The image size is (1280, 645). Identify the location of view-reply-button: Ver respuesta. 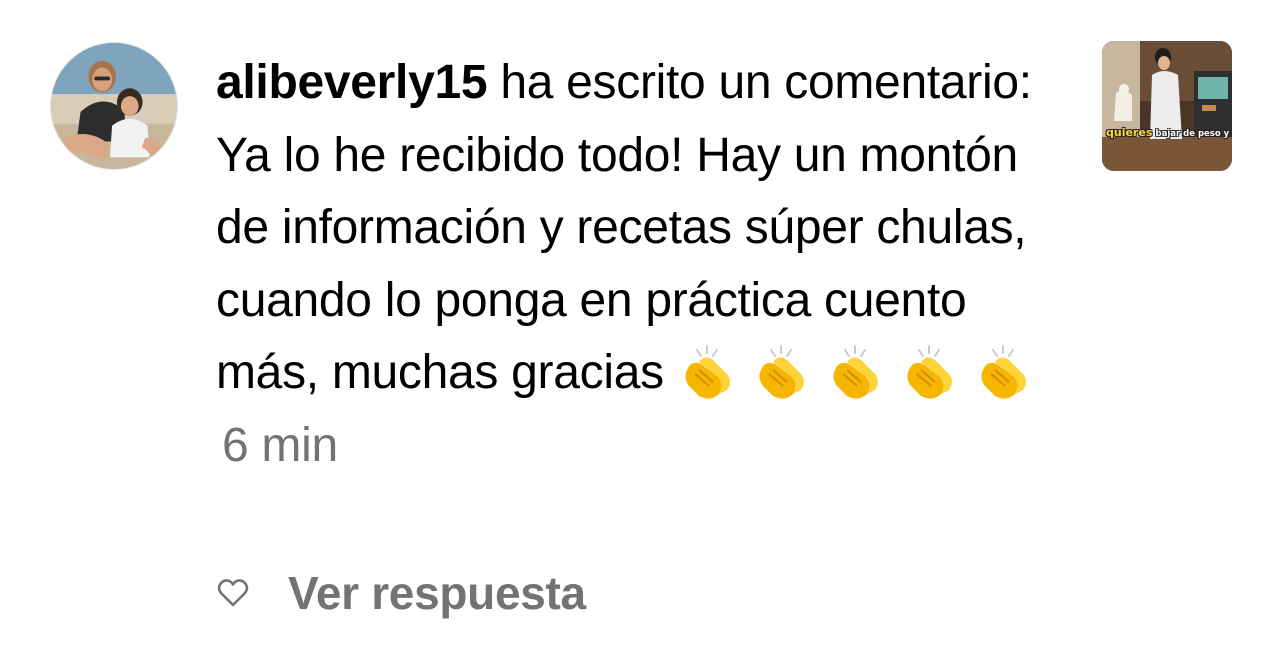
(437, 593).